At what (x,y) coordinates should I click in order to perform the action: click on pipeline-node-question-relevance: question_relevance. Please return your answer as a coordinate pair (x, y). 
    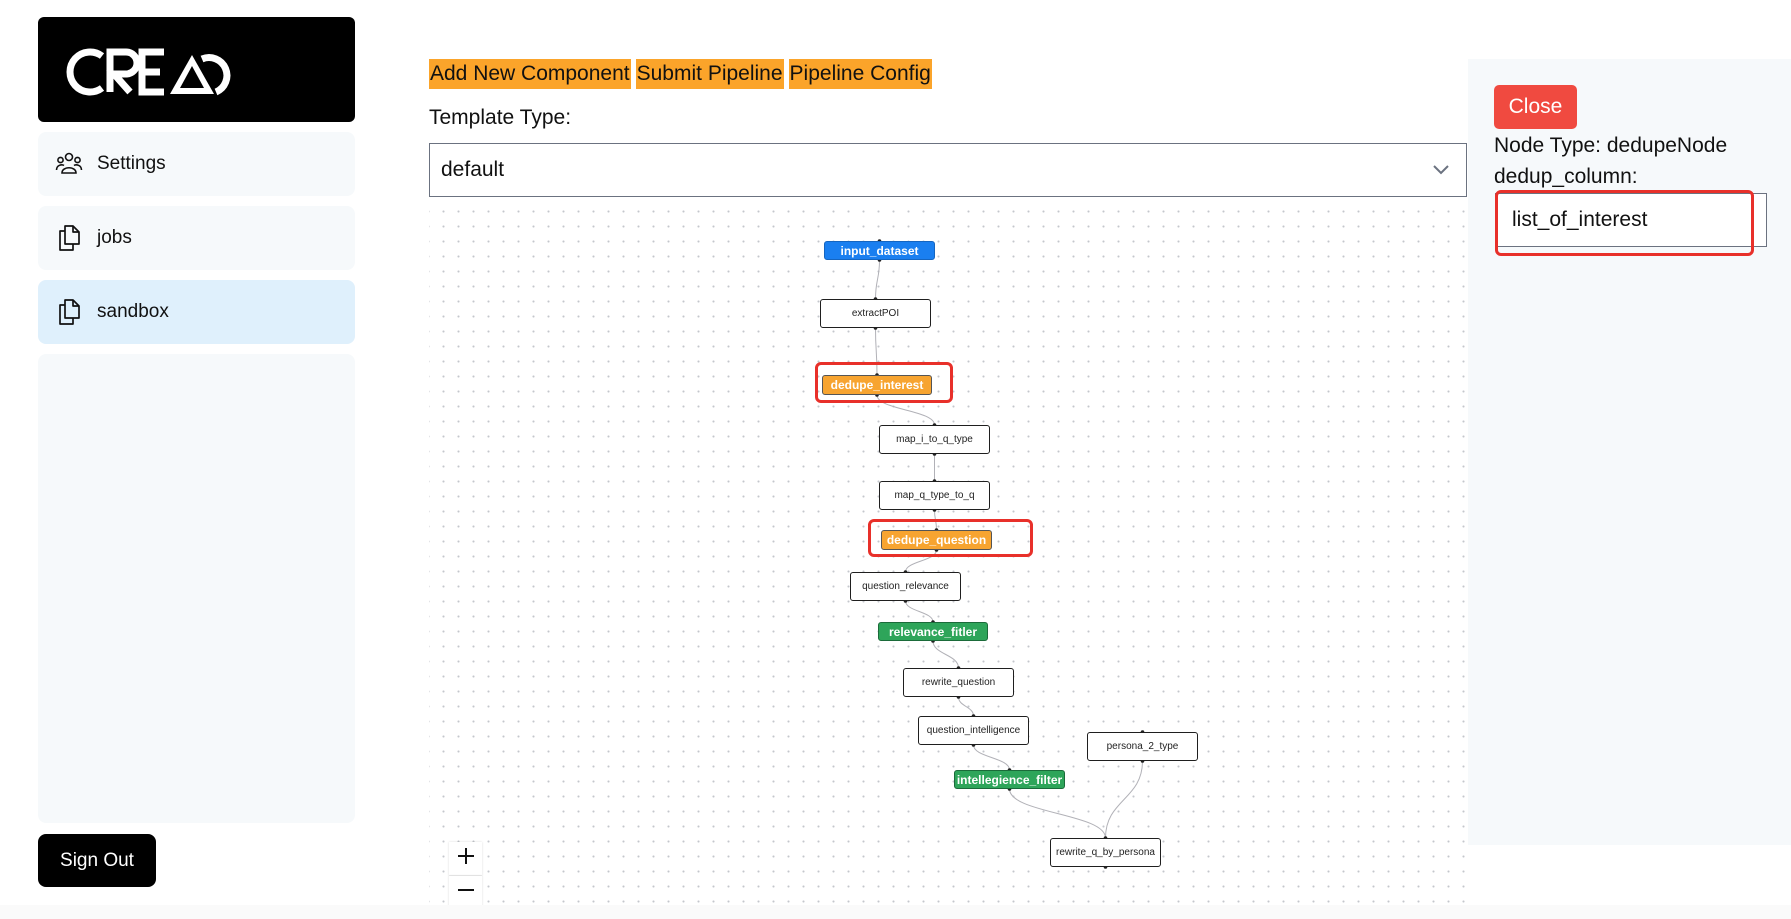
    Looking at the image, I should click on (905, 586).